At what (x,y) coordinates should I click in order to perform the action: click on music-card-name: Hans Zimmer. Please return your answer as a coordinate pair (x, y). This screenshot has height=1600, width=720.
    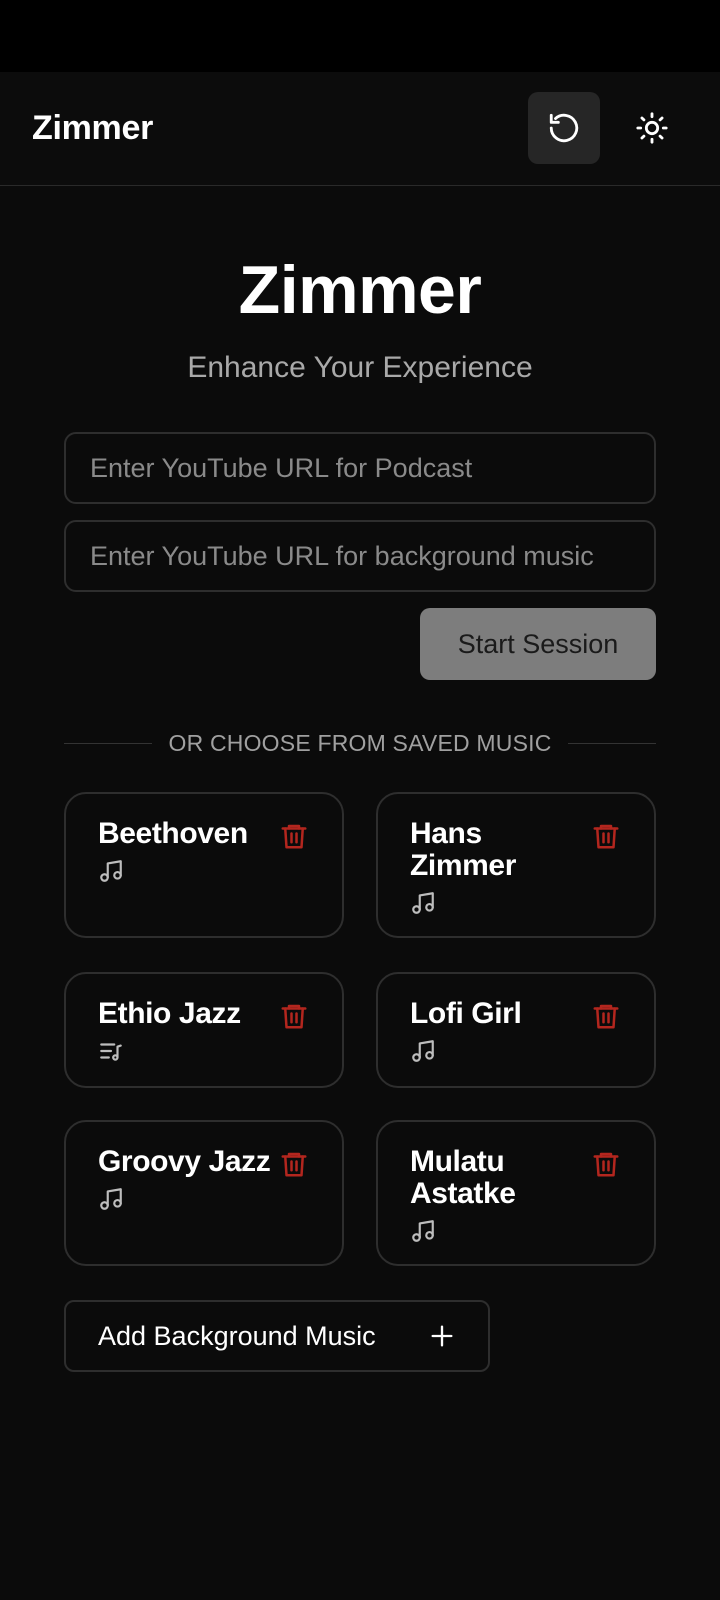
    Looking at the image, I should click on (463, 849).